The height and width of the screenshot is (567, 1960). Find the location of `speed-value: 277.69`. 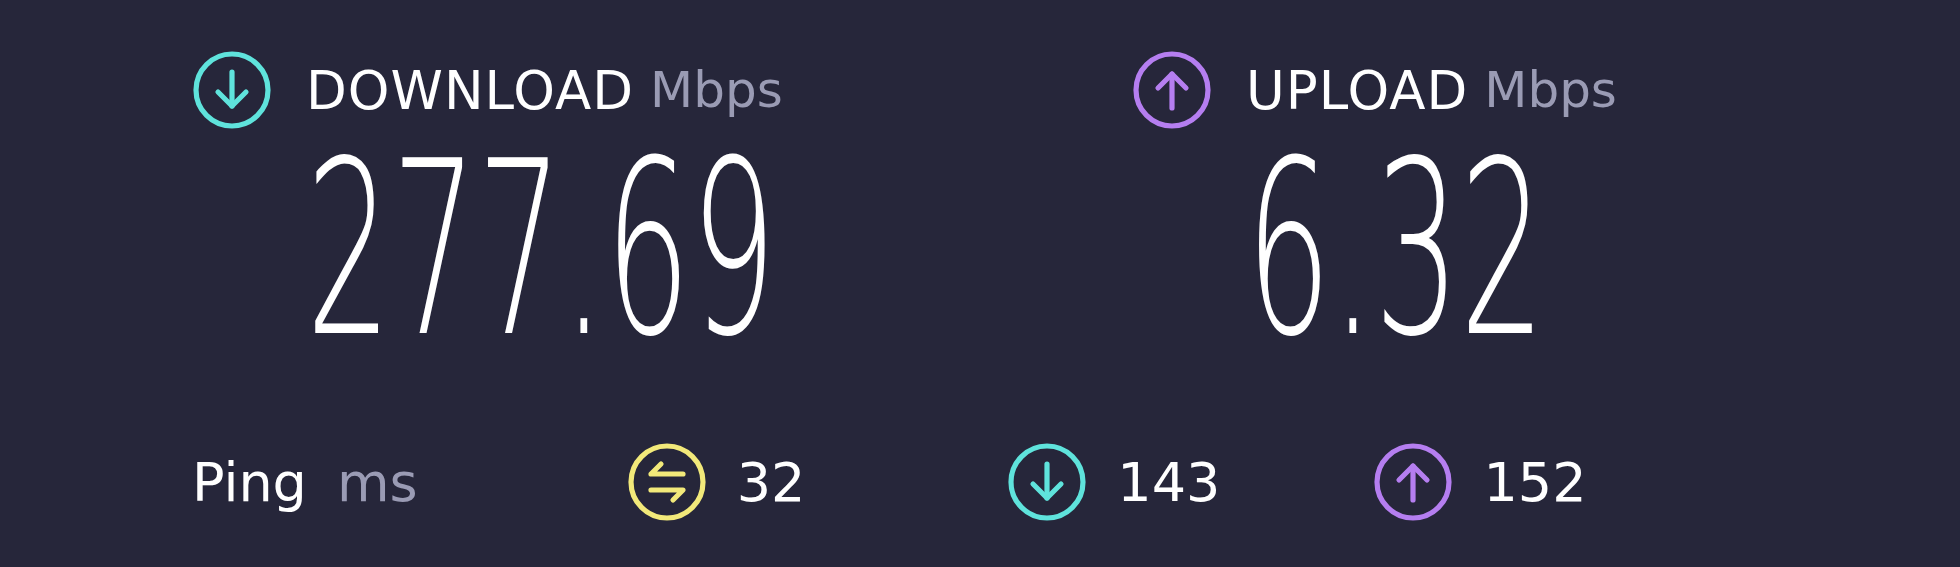

speed-value: 277.69 is located at coordinates (541, 250).